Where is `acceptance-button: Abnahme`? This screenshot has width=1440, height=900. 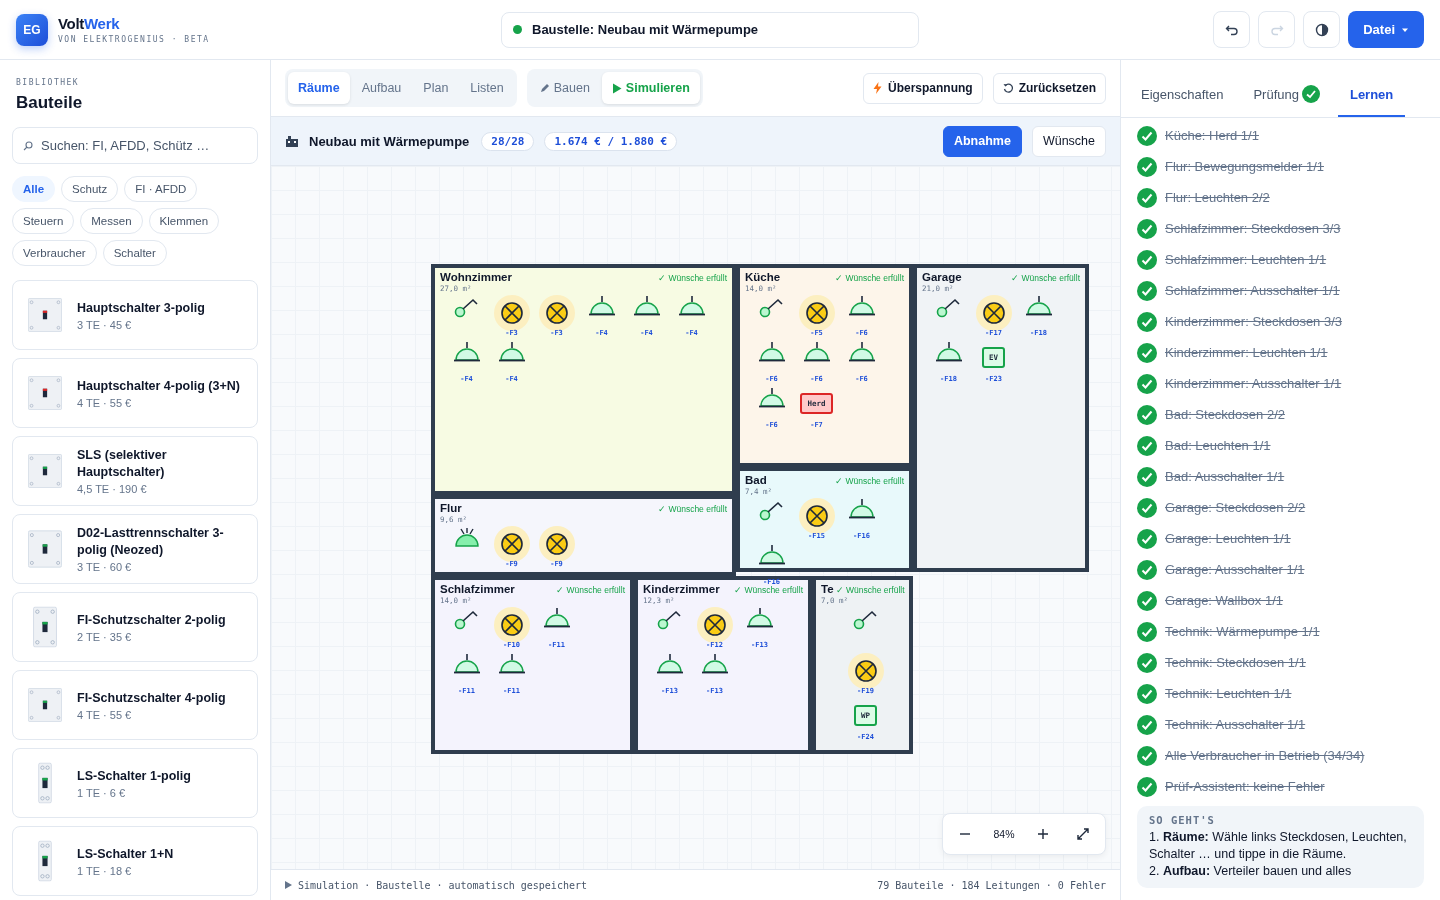 acceptance-button: Abnahme is located at coordinates (982, 141).